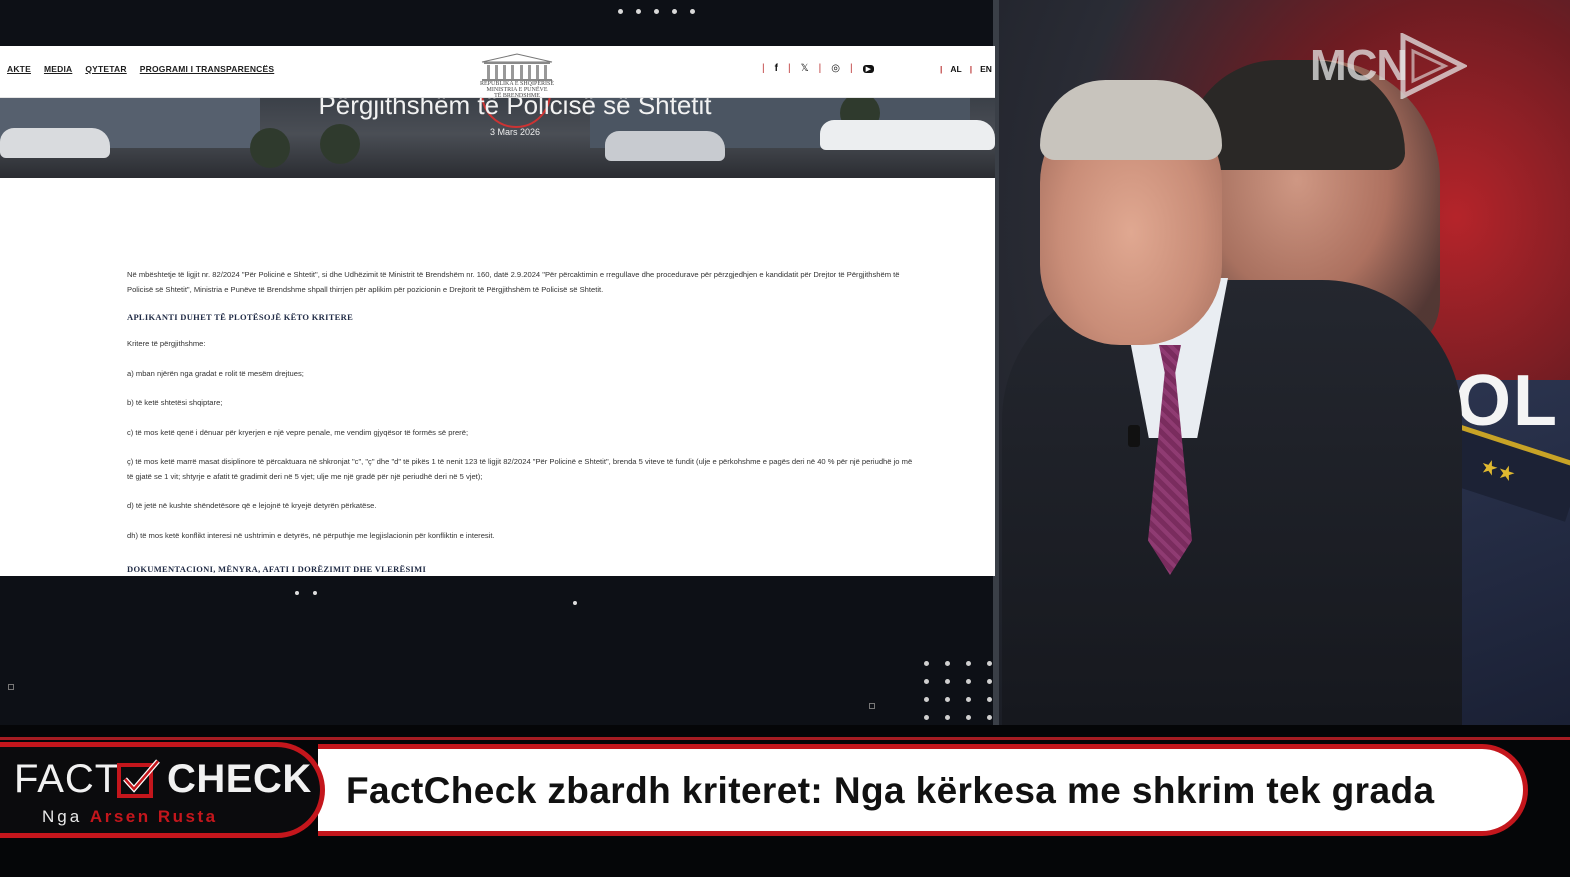 Image resolution: width=1570 pixels, height=877 pixels. What do you see at coordinates (868, 68) in the screenshot?
I see `youtube-icon: ▶` at bounding box center [868, 68].